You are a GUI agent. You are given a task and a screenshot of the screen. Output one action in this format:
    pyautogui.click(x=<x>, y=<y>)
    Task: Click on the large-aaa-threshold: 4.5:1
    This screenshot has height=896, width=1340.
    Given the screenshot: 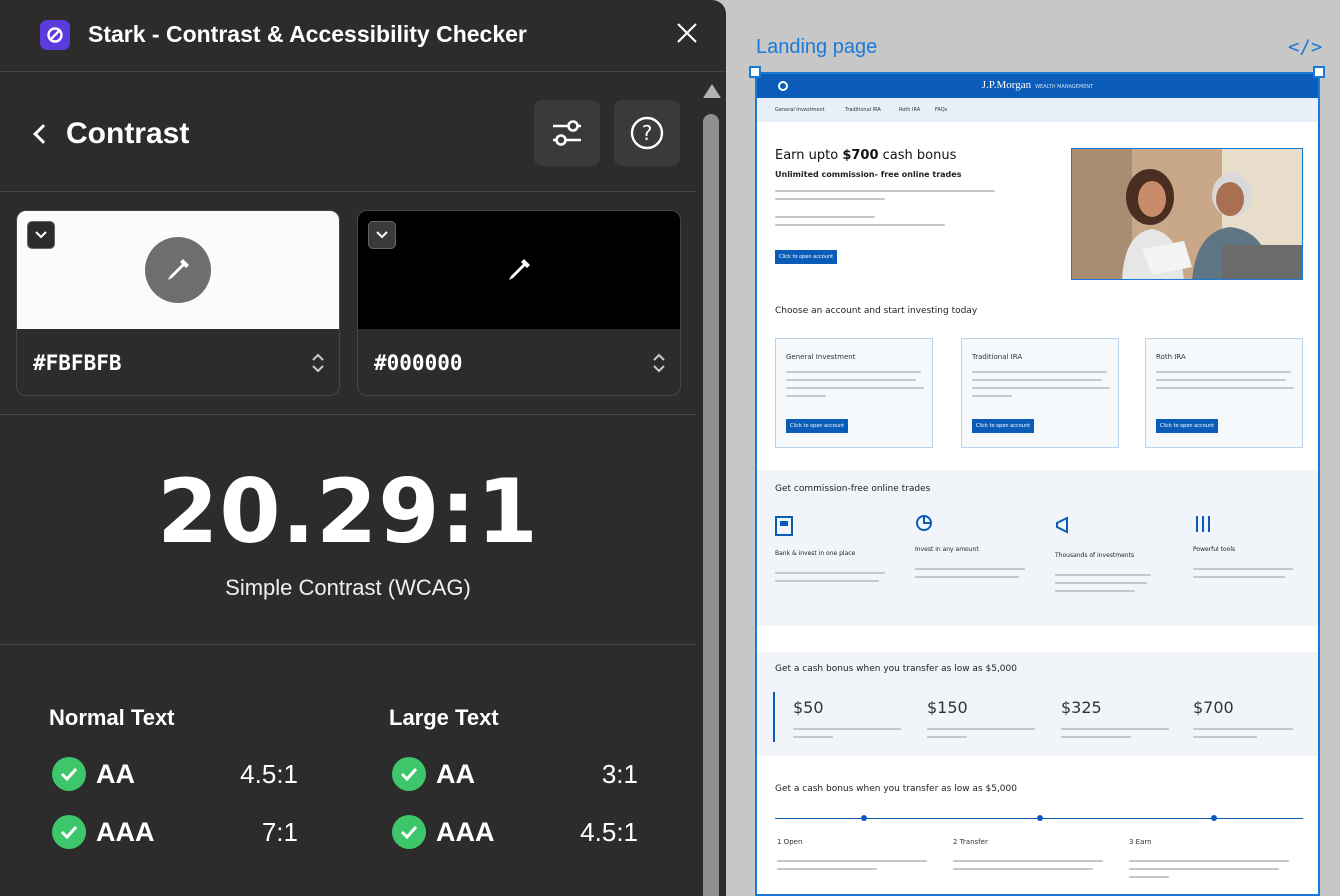 What is the action you would take?
    pyautogui.click(x=609, y=832)
    